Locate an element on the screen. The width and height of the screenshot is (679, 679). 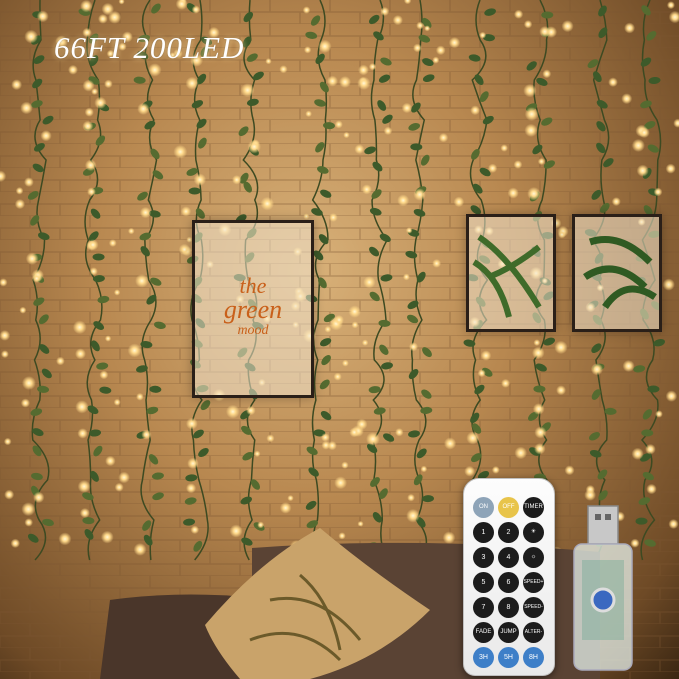
remote-button-14: 8 is located at coordinates (508, 607).